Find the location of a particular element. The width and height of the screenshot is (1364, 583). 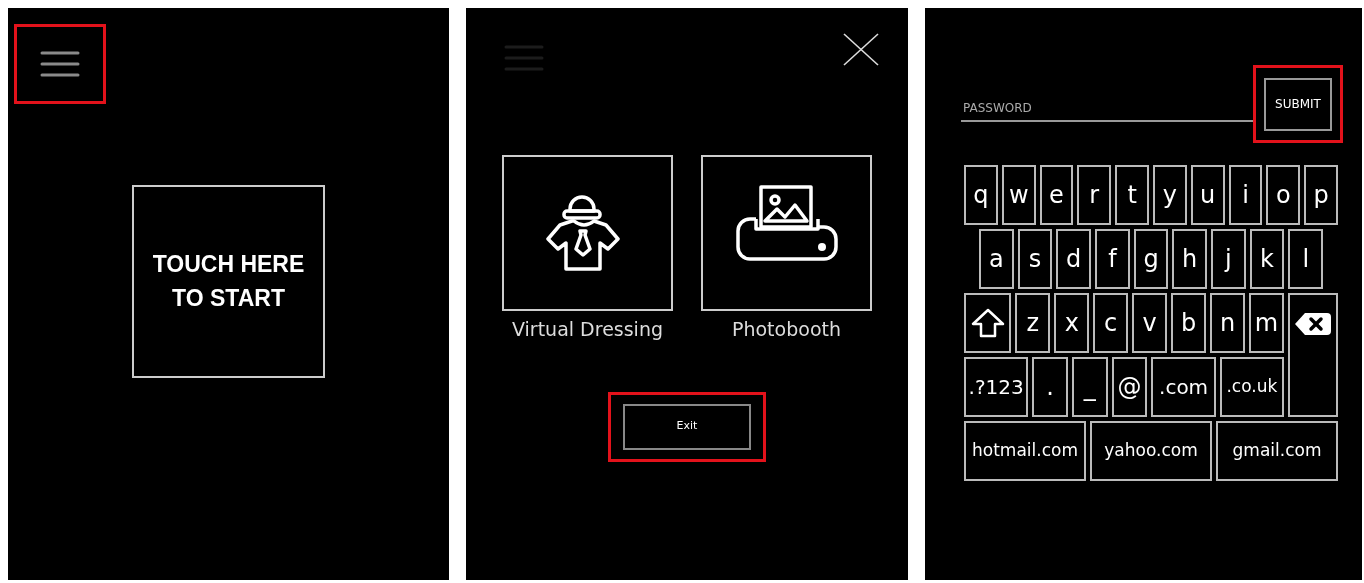

keyboard-key: o is located at coordinates (1283, 195).